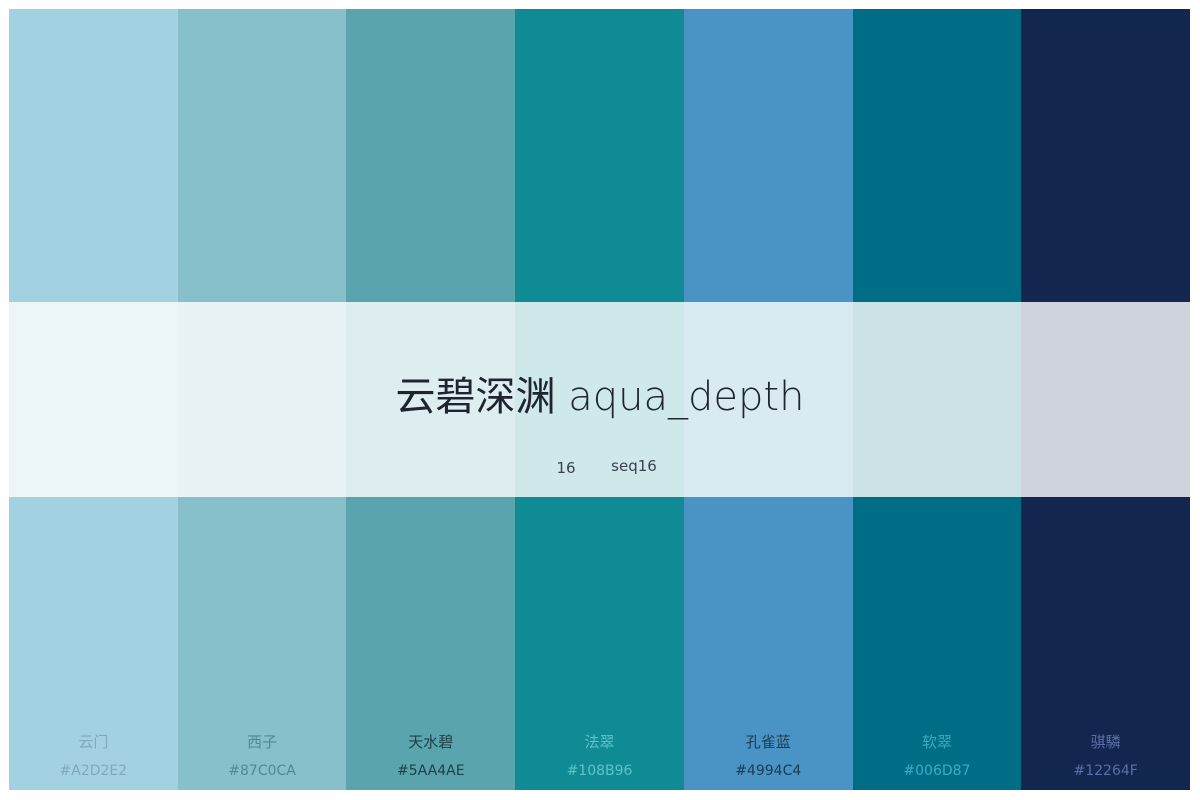 This screenshot has height=800, width=1200. I want to click on swatch-name: 骐驎, so click(1105, 742).